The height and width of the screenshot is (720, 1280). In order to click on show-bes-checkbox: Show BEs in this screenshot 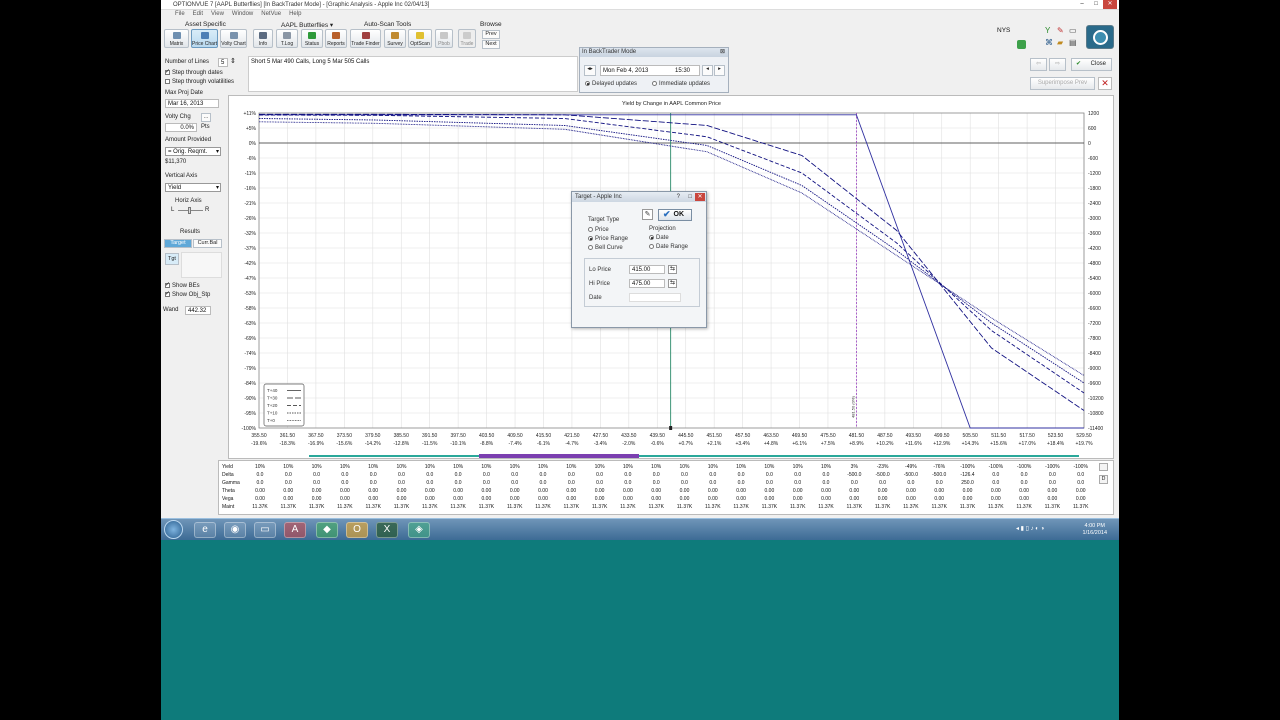, I will do `click(182, 285)`.